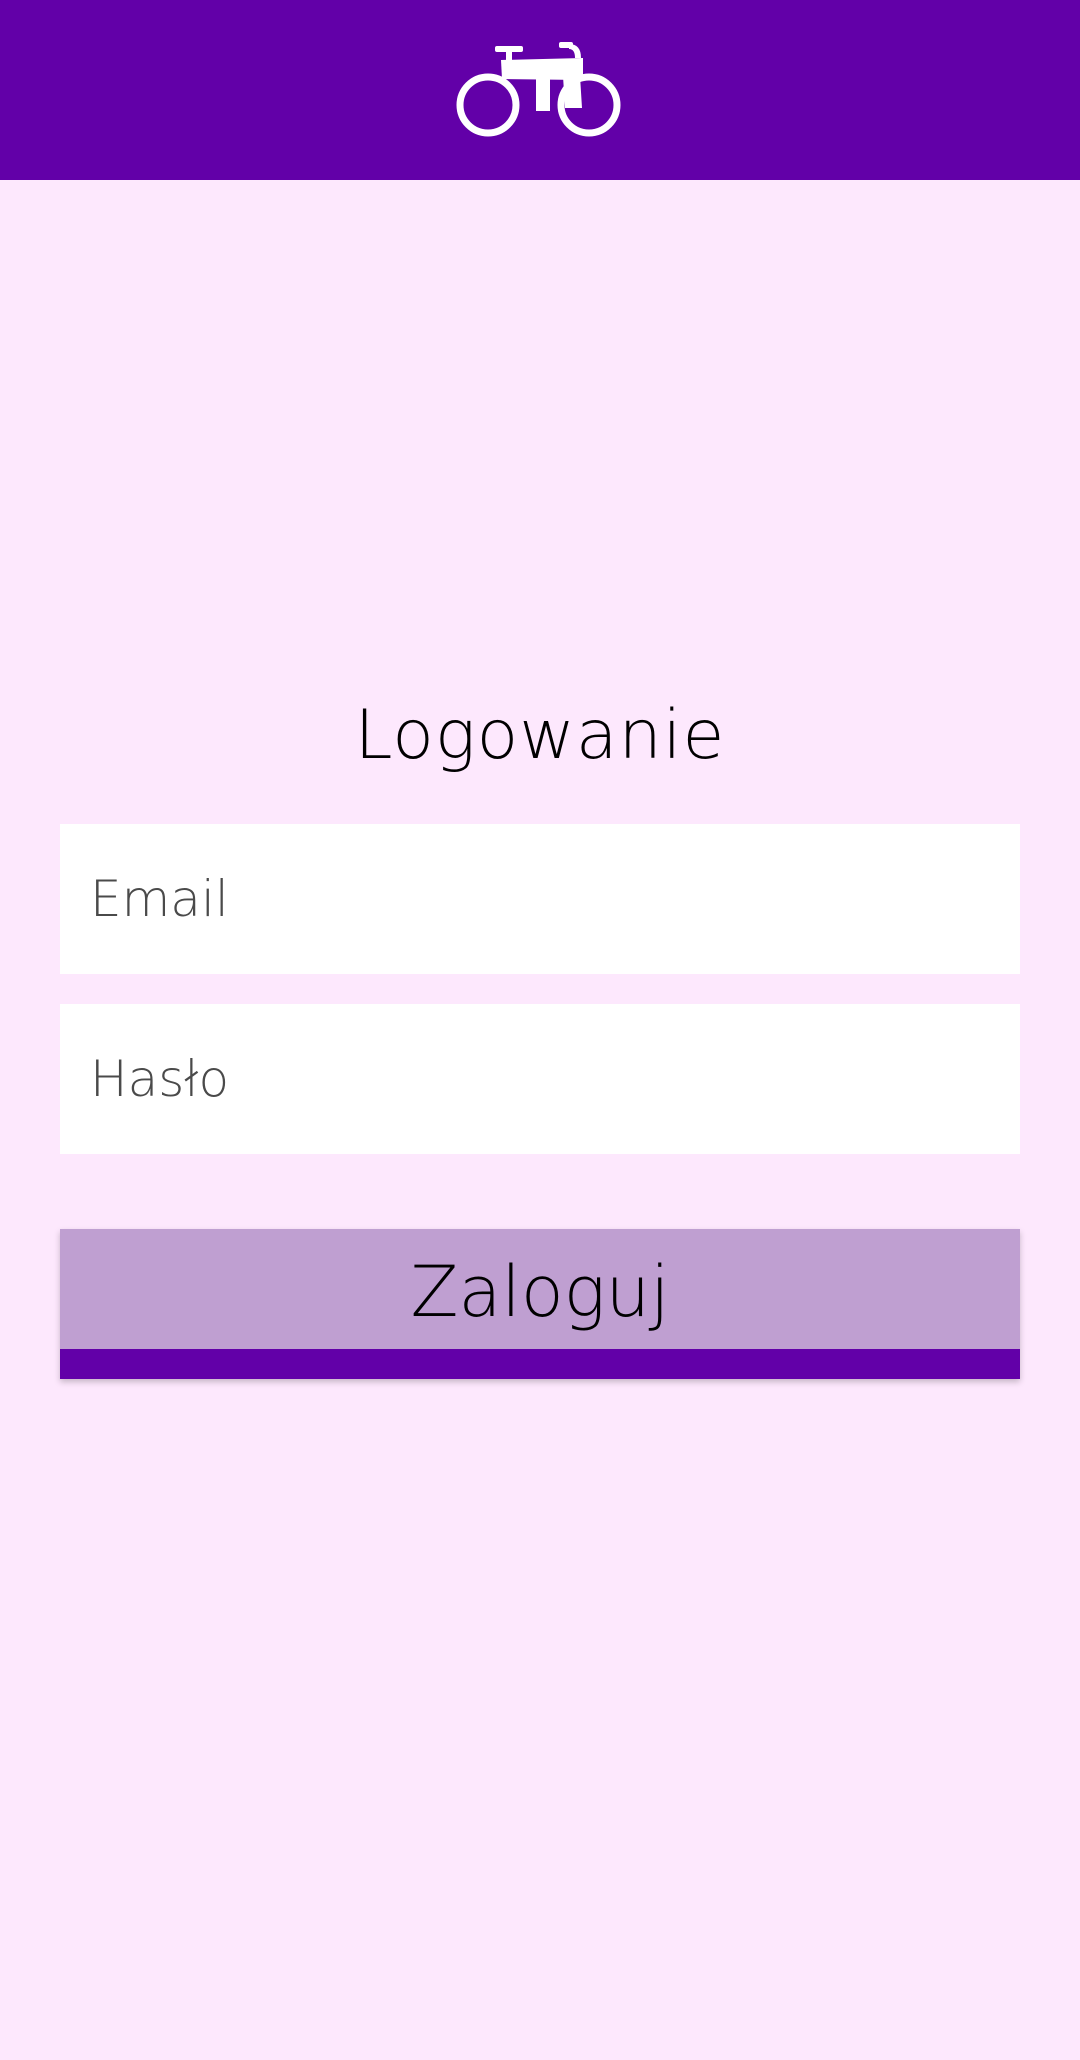  I want to click on login-button-label: Zaloguj, so click(540, 1292).